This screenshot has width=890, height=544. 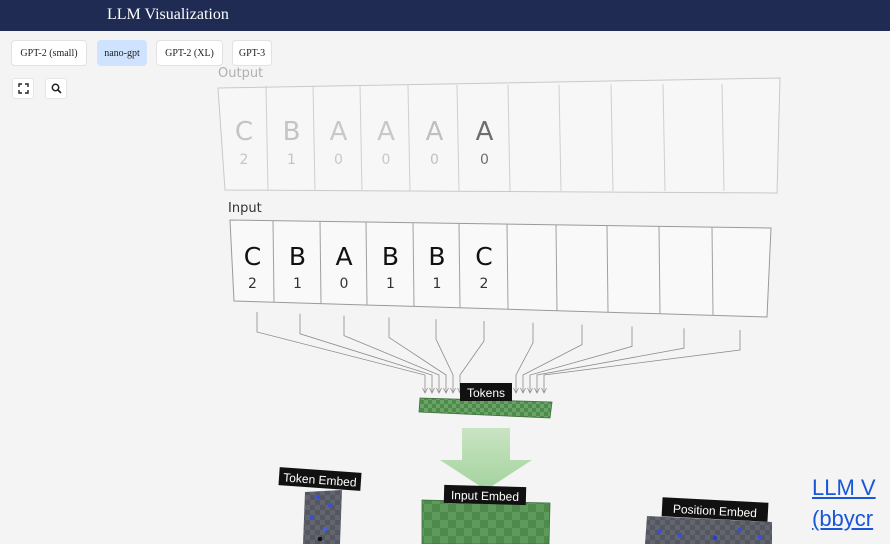 I want to click on position-embed-block: Position Embed, so click(x=708, y=520).